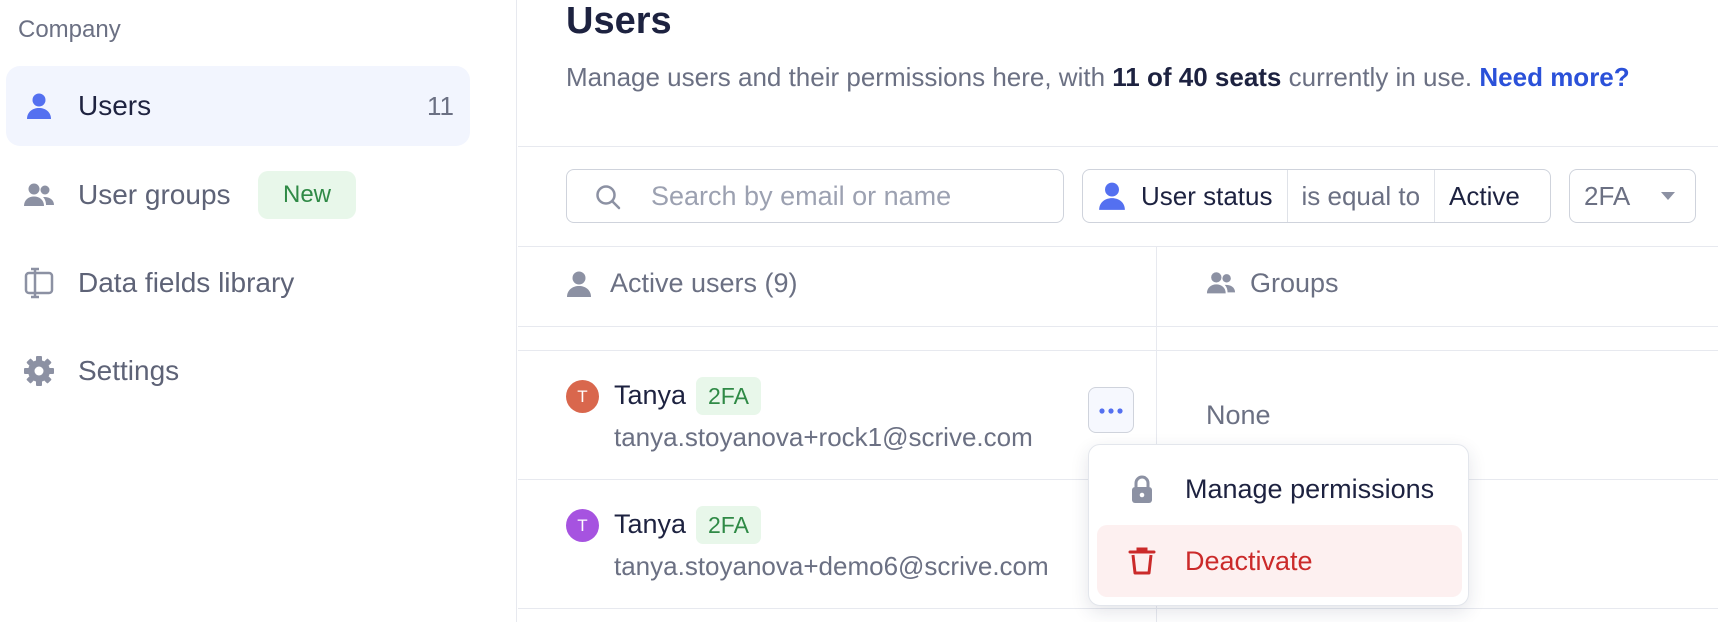  I want to click on status-filter: User status is equal to Active, so click(1316, 196).